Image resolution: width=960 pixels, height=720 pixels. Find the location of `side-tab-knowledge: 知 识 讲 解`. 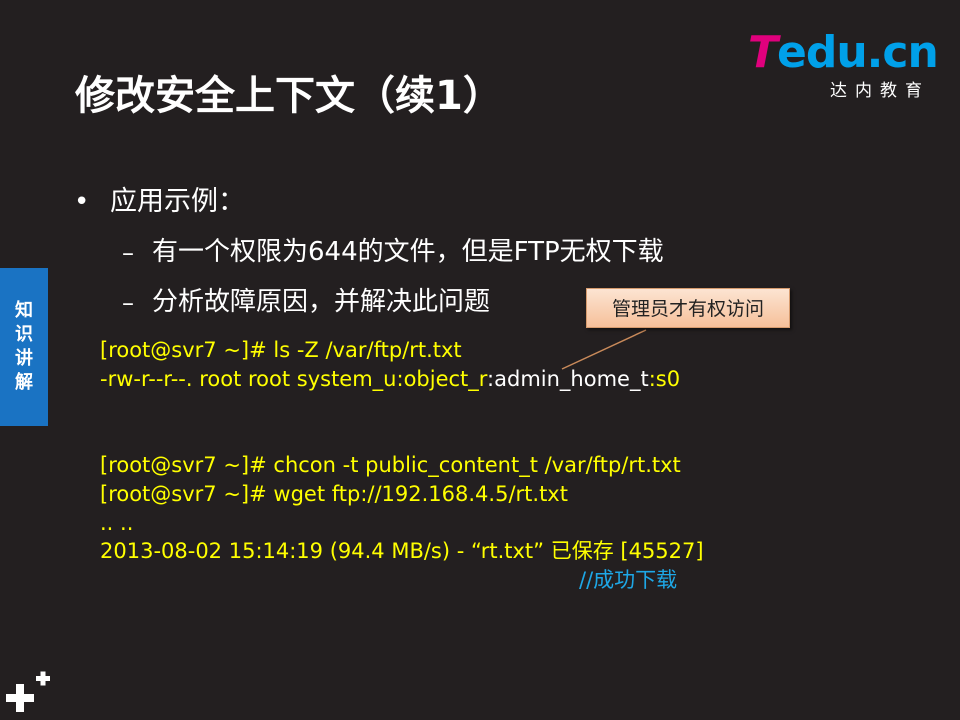

side-tab-knowledge: 知 识 讲 解 is located at coordinates (24, 347).